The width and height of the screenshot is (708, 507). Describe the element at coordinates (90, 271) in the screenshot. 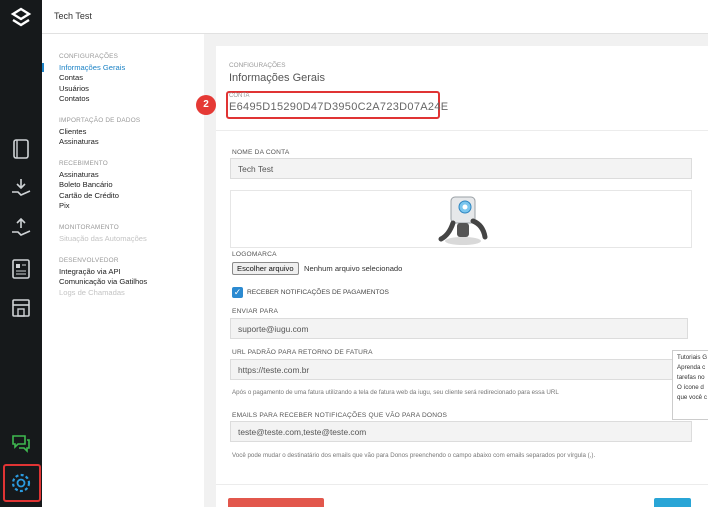

I see `nav-api: Integração via API` at that location.